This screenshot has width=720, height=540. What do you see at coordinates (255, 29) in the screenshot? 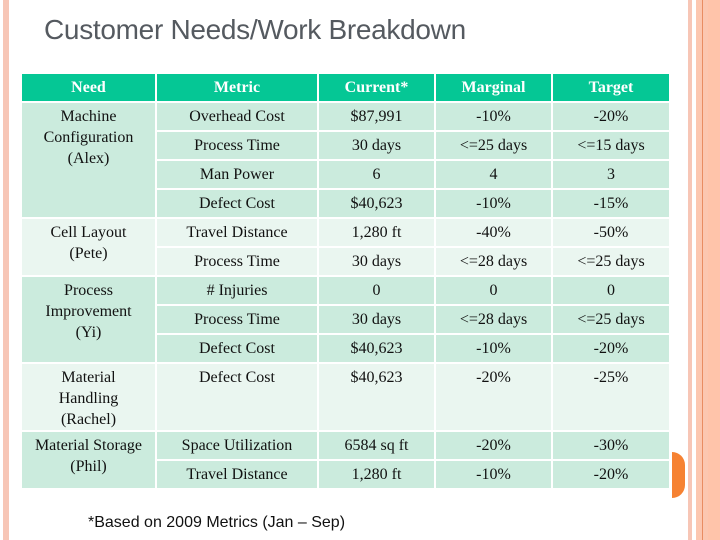
I see `slide-title: Customer Needs/Work Breakdown` at bounding box center [255, 29].